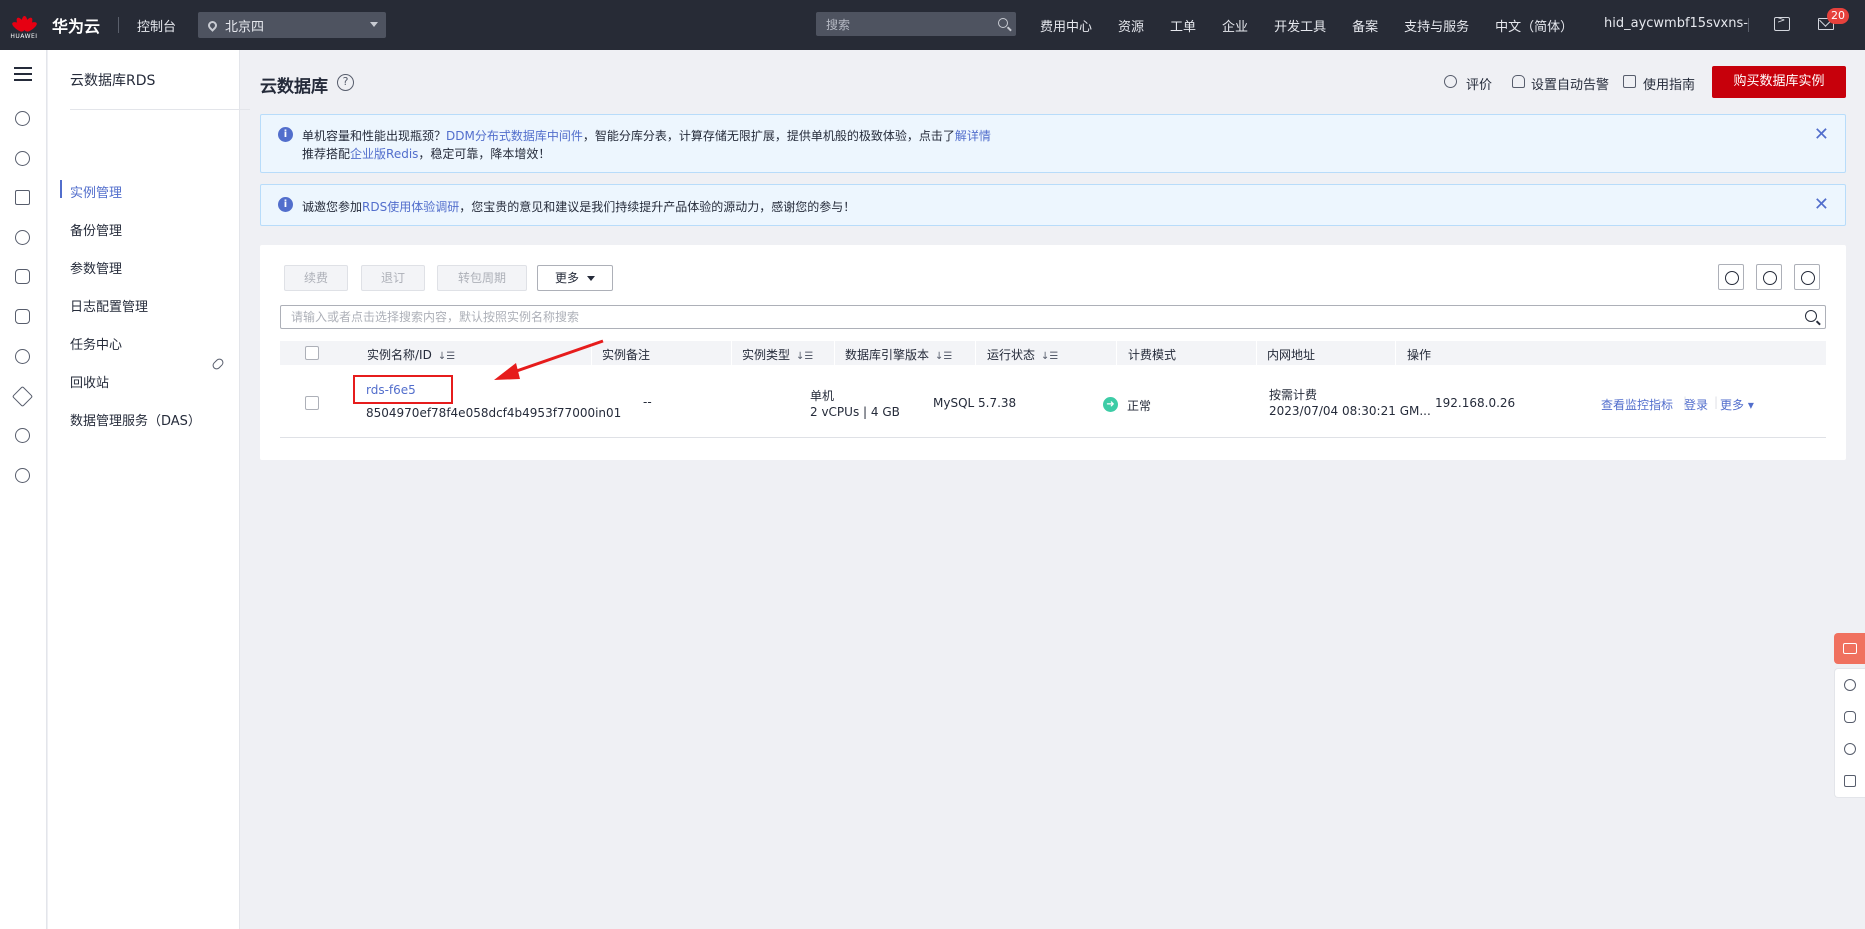  I want to click on unsubscribe-button: 退订, so click(393, 278).